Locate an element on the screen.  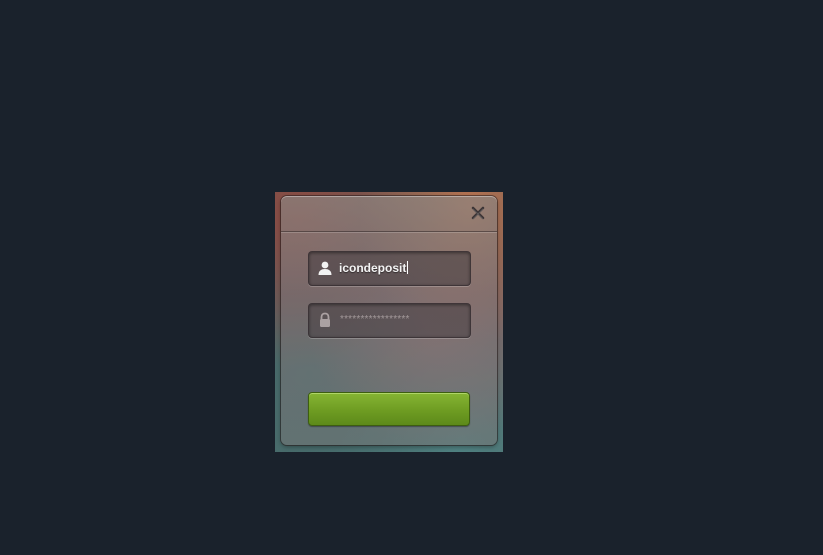
username-field: icondeposit is located at coordinates (389, 268).